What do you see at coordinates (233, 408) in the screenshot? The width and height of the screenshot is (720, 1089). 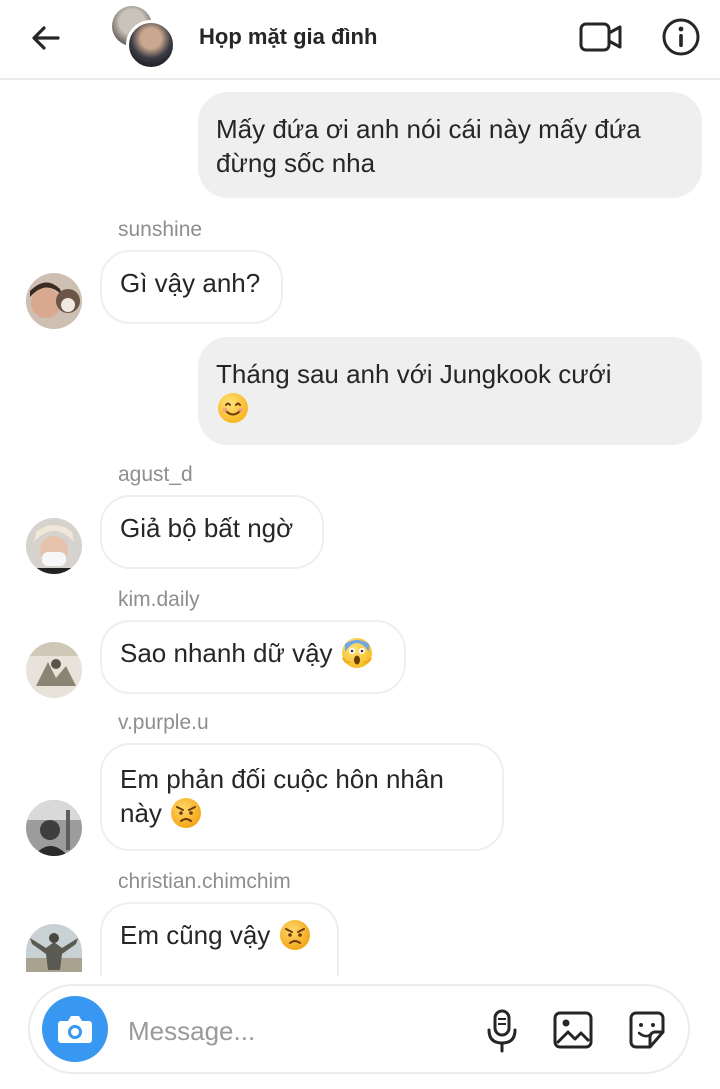 I see `smiling-face-emoji` at bounding box center [233, 408].